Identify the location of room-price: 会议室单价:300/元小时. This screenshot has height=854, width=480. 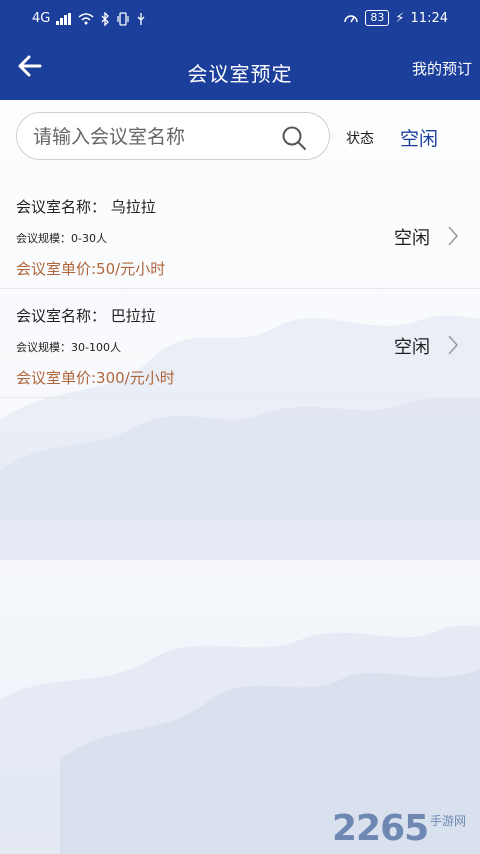
(95, 378).